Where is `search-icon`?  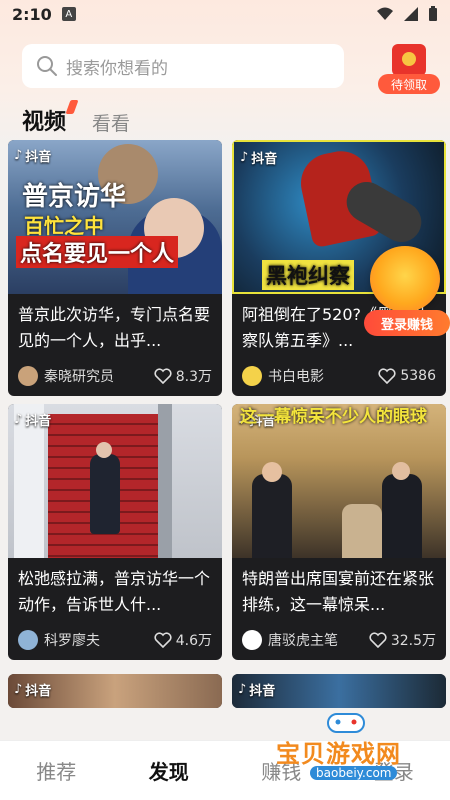 search-icon is located at coordinates (47, 66).